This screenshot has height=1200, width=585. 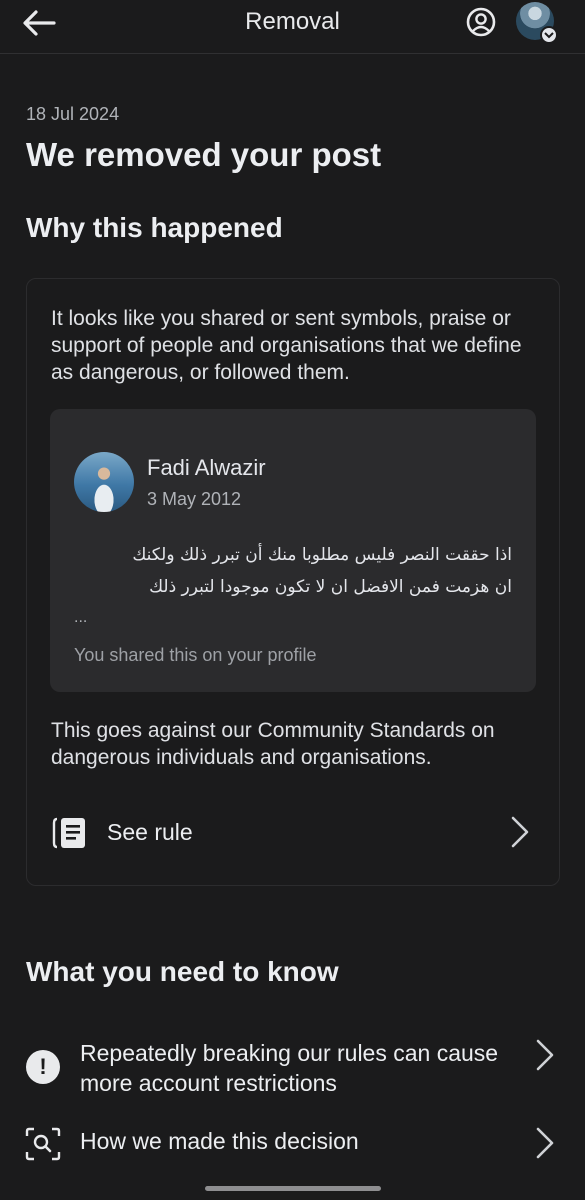 What do you see at coordinates (68, 833) in the screenshot?
I see `rulebook-icon` at bounding box center [68, 833].